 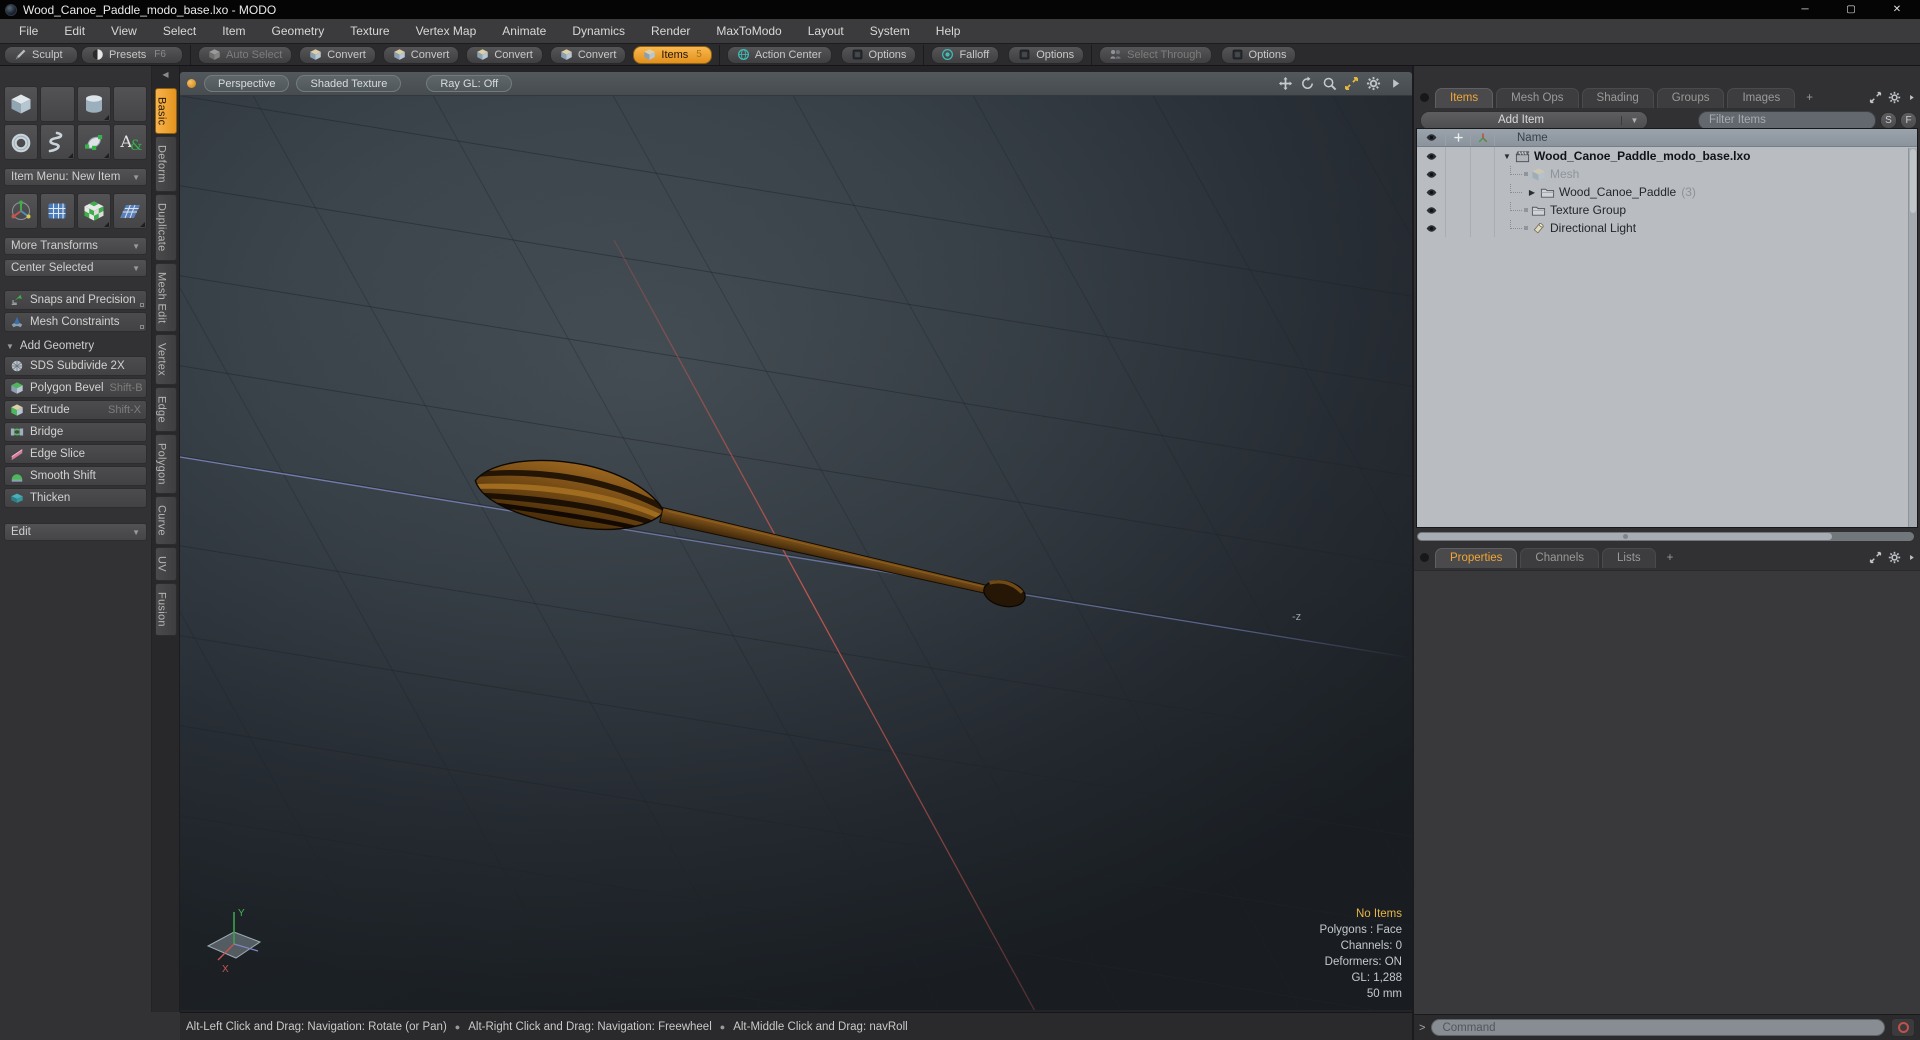 I want to click on action-center-button: Action Center, so click(x=779, y=54).